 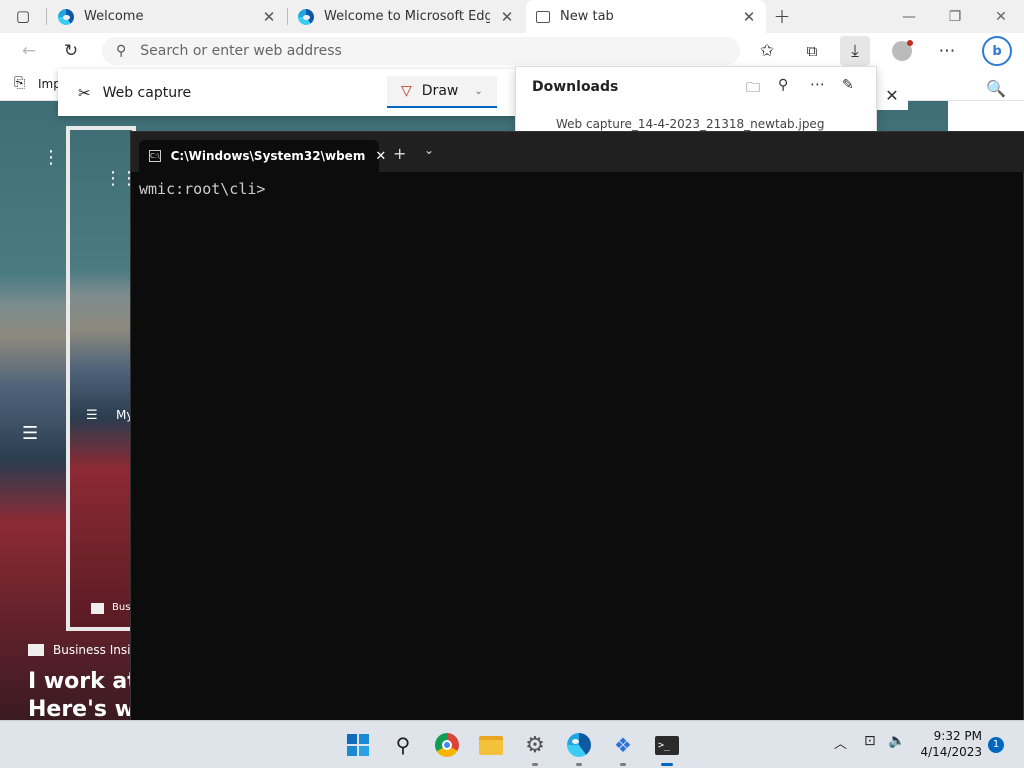 What do you see at coordinates (783, 85) in the screenshot?
I see `search-downloads-icon: ⚲` at bounding box center [783, 85].